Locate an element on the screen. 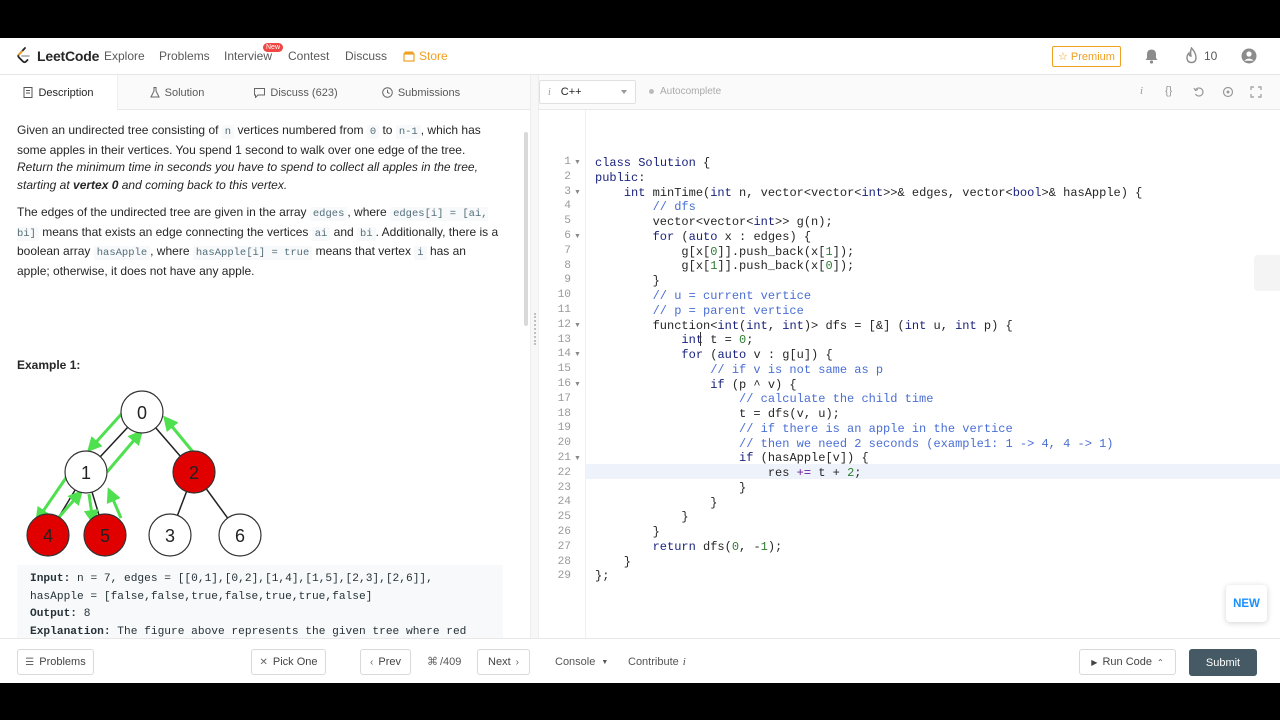 The width and height of the screenshot is (1280, 720). contribute-link: Contribute i is located at coordinates (657, 662).